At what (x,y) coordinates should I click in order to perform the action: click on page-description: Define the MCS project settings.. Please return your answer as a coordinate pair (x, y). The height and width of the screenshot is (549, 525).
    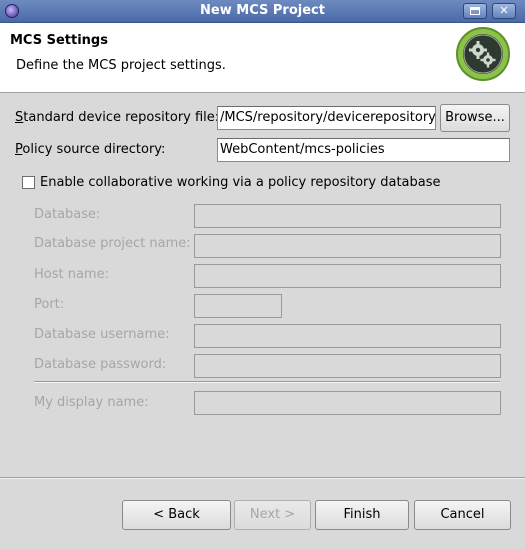
    Looking at the image, I should click on (121, 65).